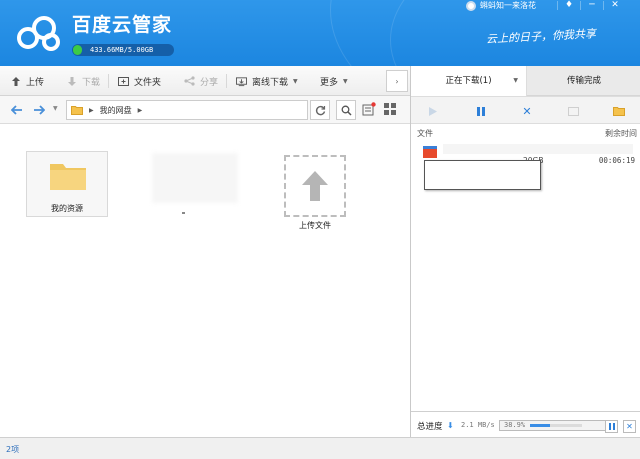  I want to click on share-button: 分享, so click(201, 81).